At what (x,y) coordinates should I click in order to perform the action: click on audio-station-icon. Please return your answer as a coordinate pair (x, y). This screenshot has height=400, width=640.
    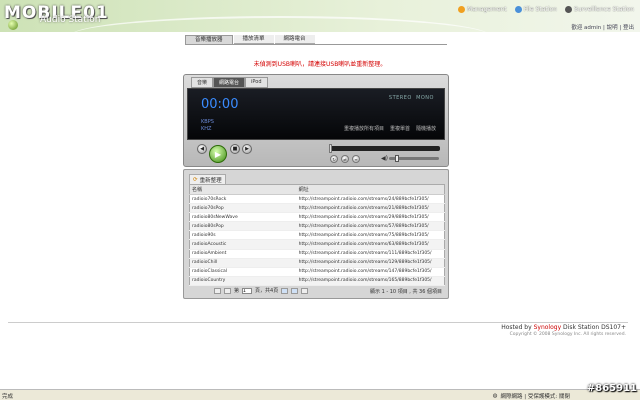
    Looking at the image, I should click on (13, 25).